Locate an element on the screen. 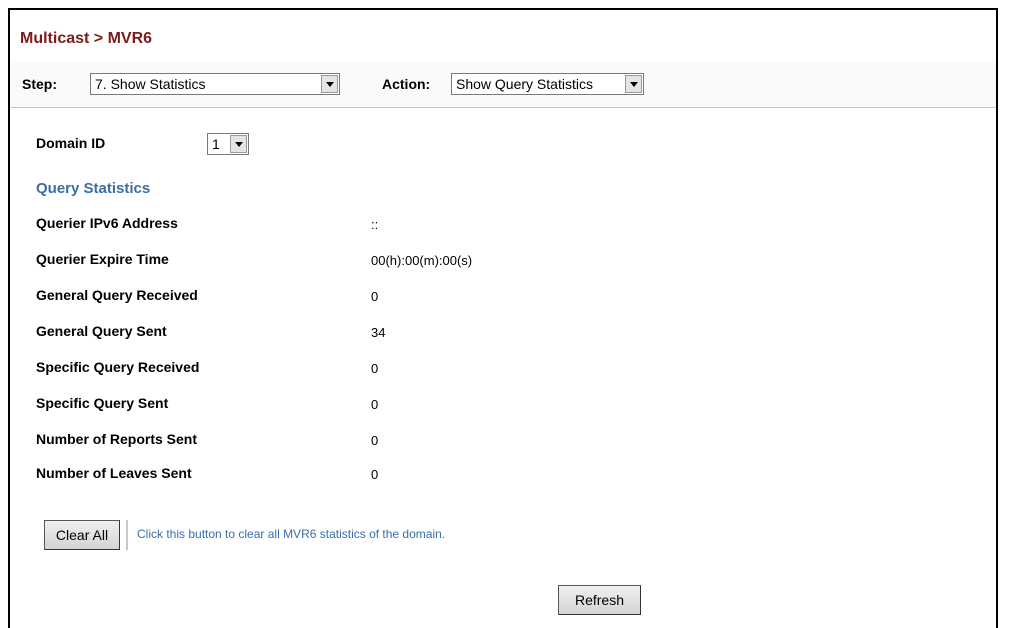 This screenshot has height=628, width=1009. domain-id-label: Domain ID is located at coordinates (71, 143).